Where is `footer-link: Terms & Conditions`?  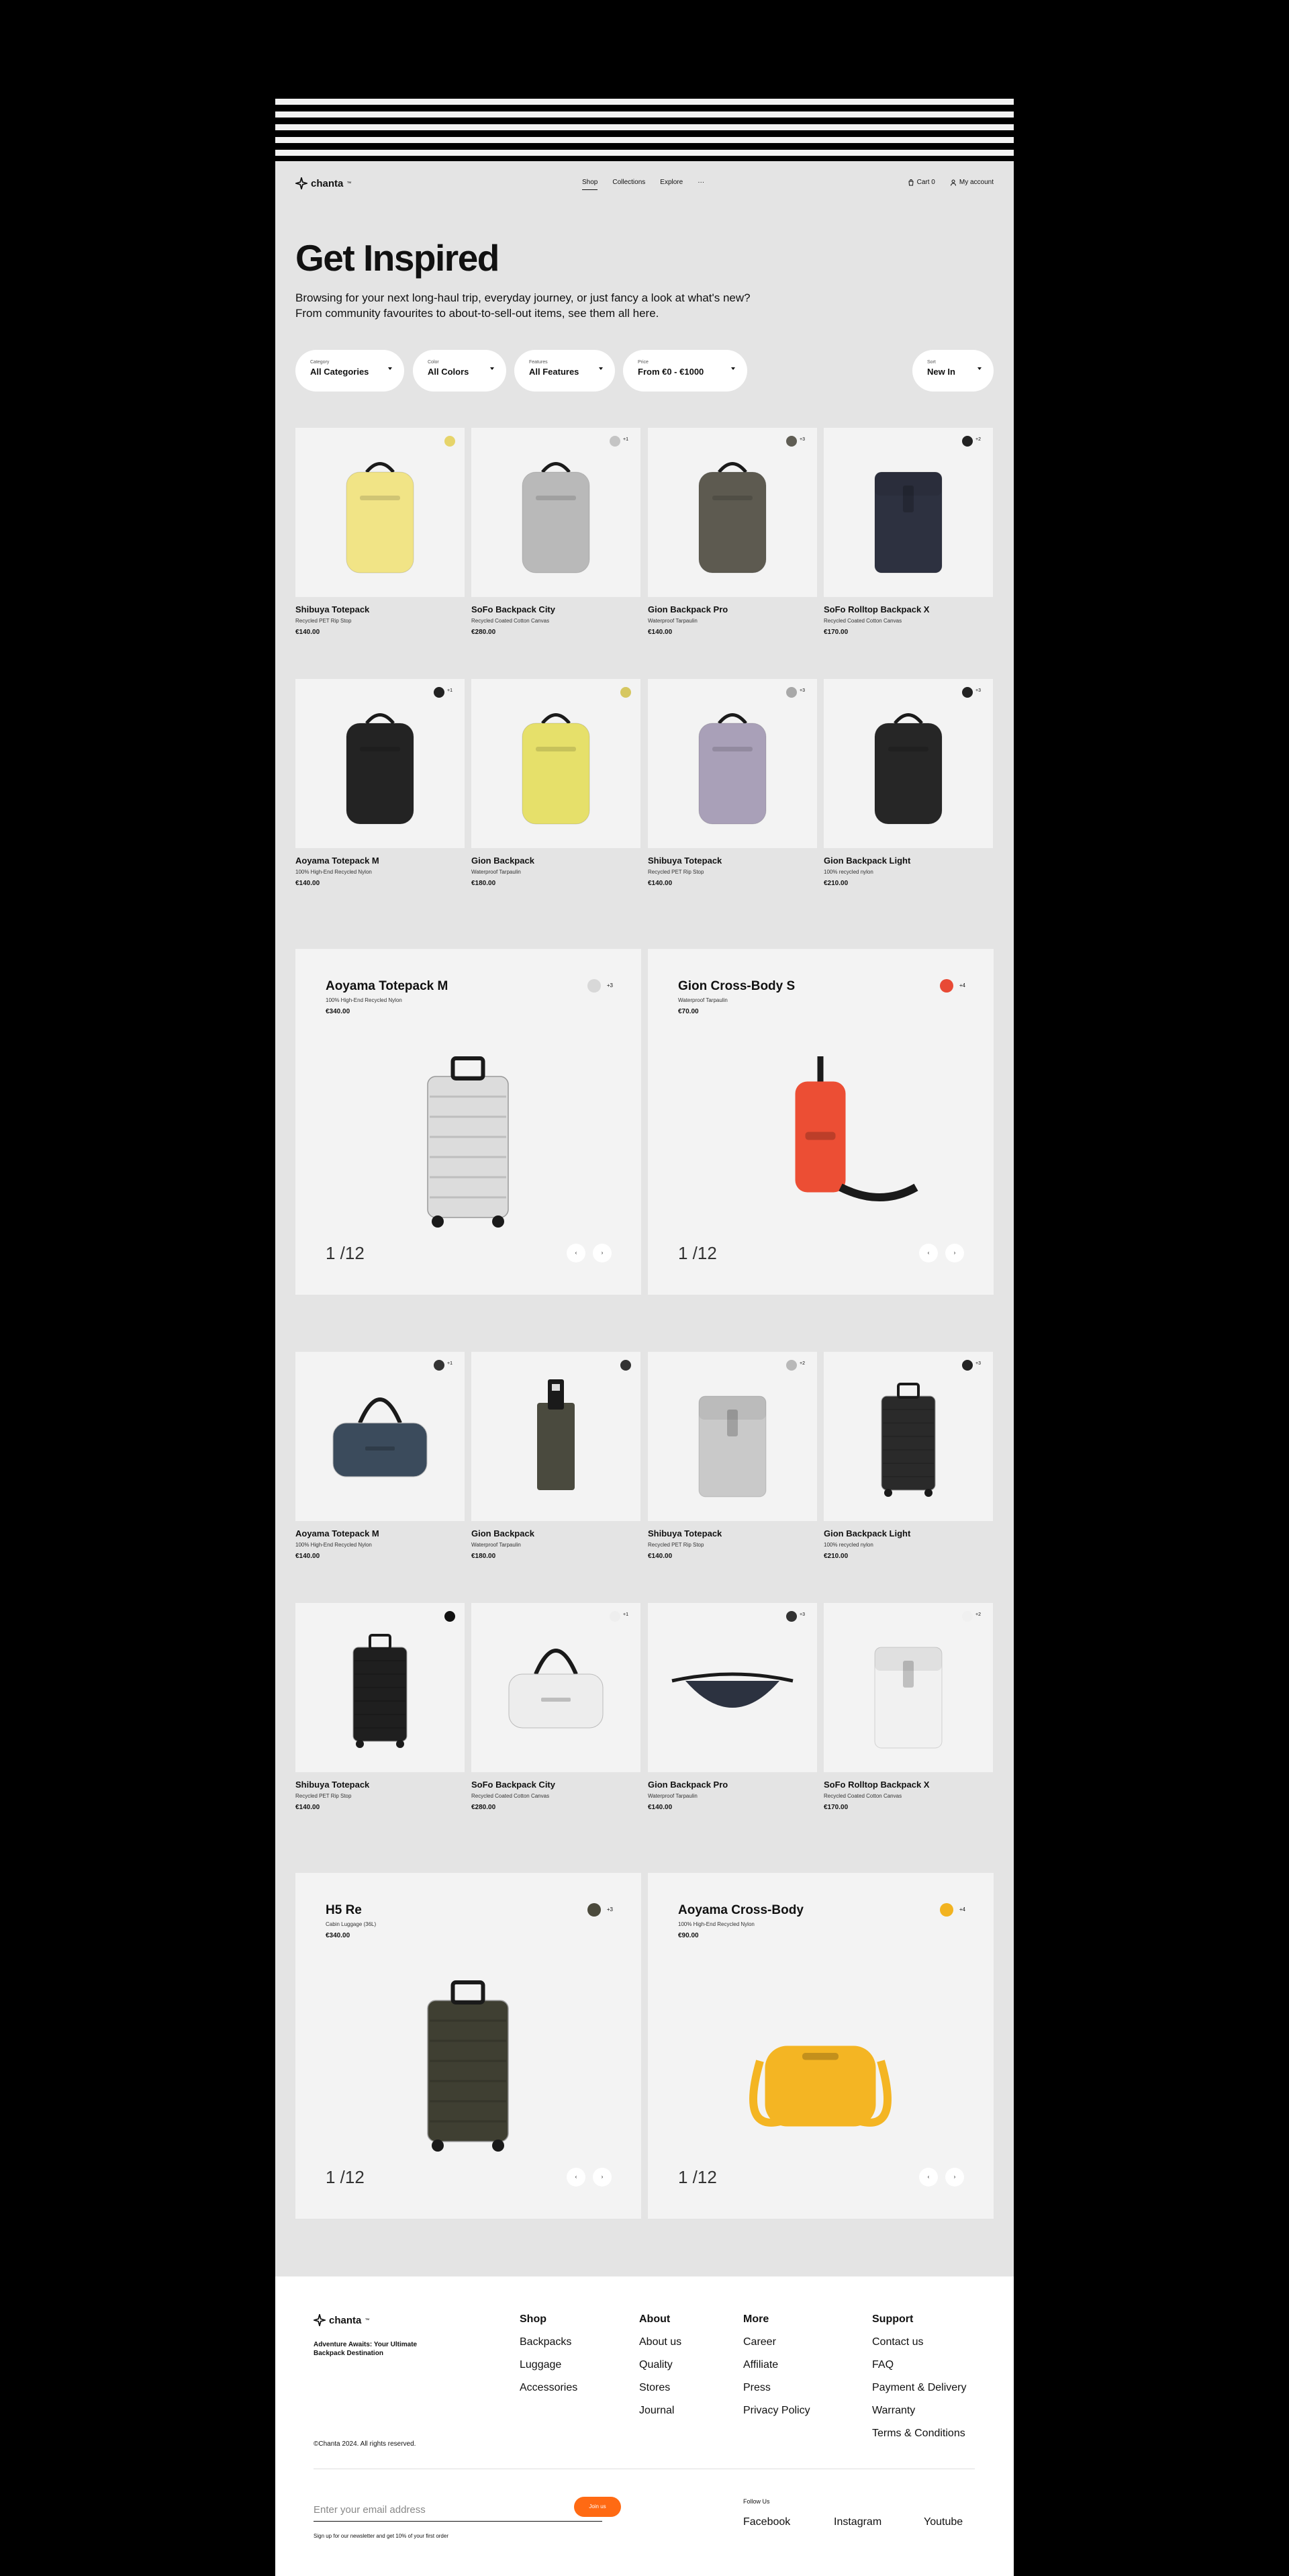
footer-link: Terms & Conditions is located at coordinates (919, 2434).